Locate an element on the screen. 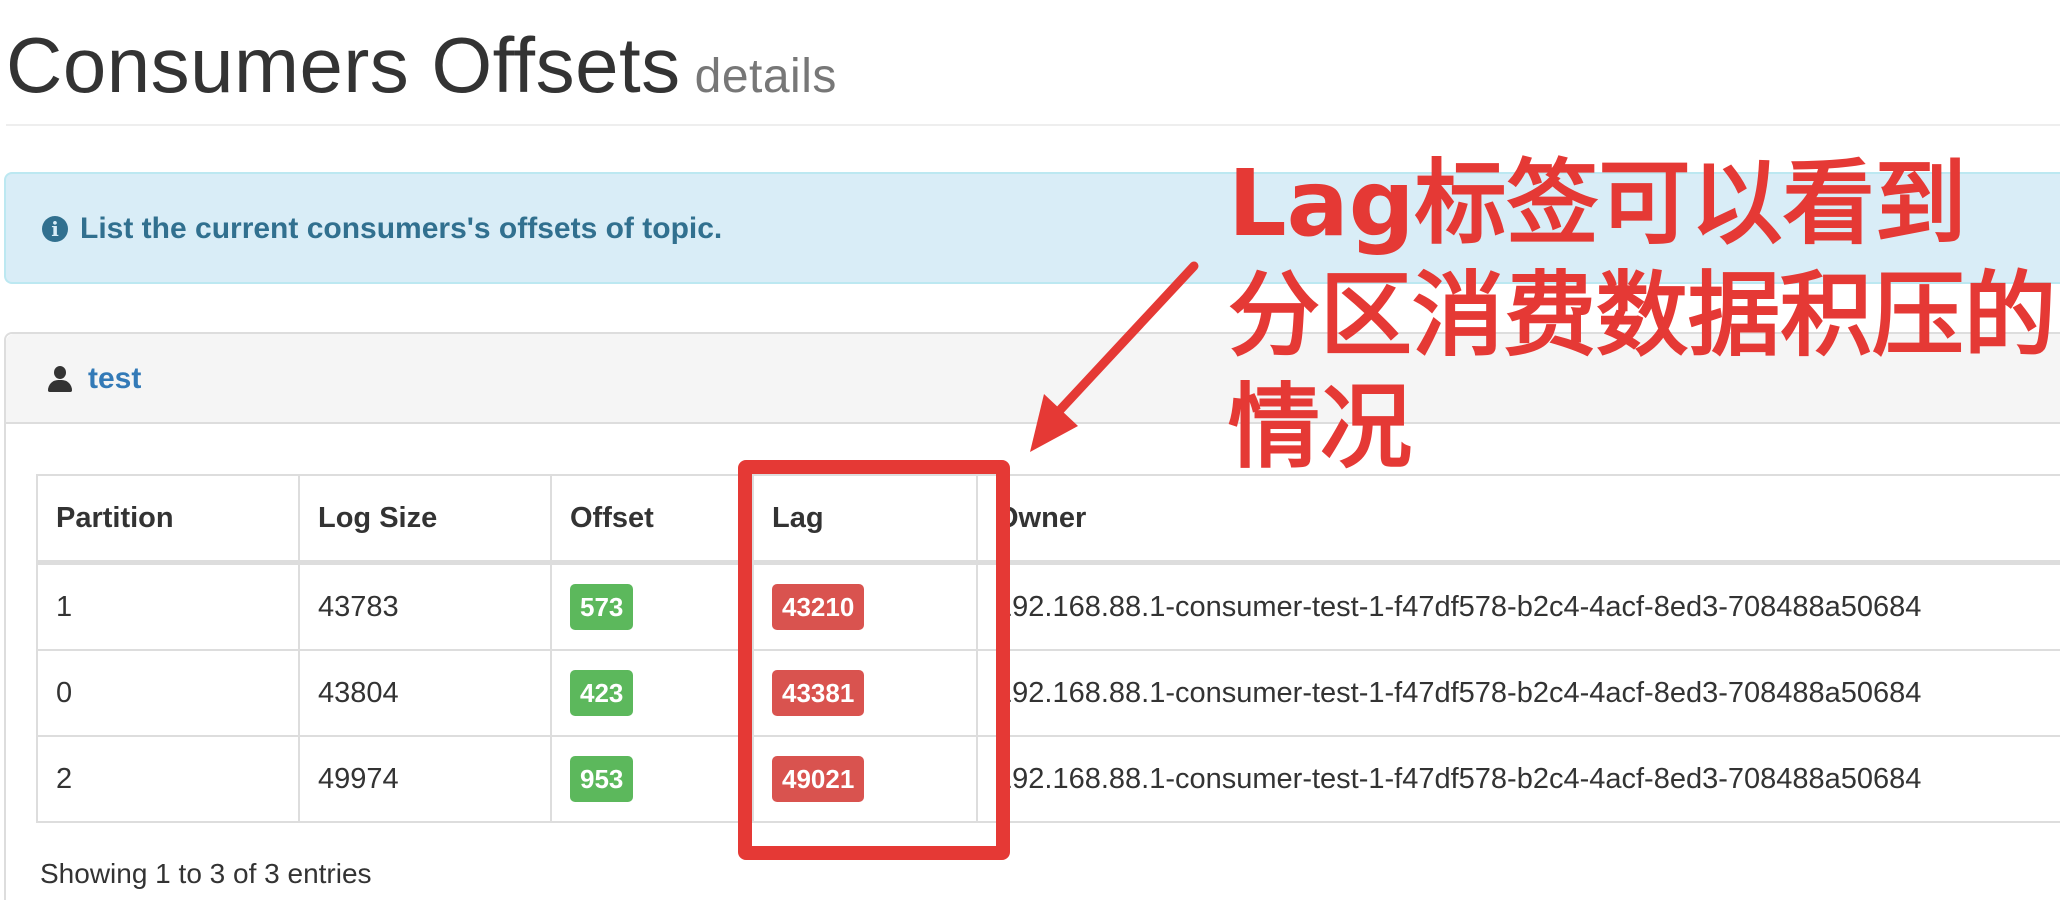  annotation-line-1: Lag标签可以看到 is located at coordinates (1597, 203).